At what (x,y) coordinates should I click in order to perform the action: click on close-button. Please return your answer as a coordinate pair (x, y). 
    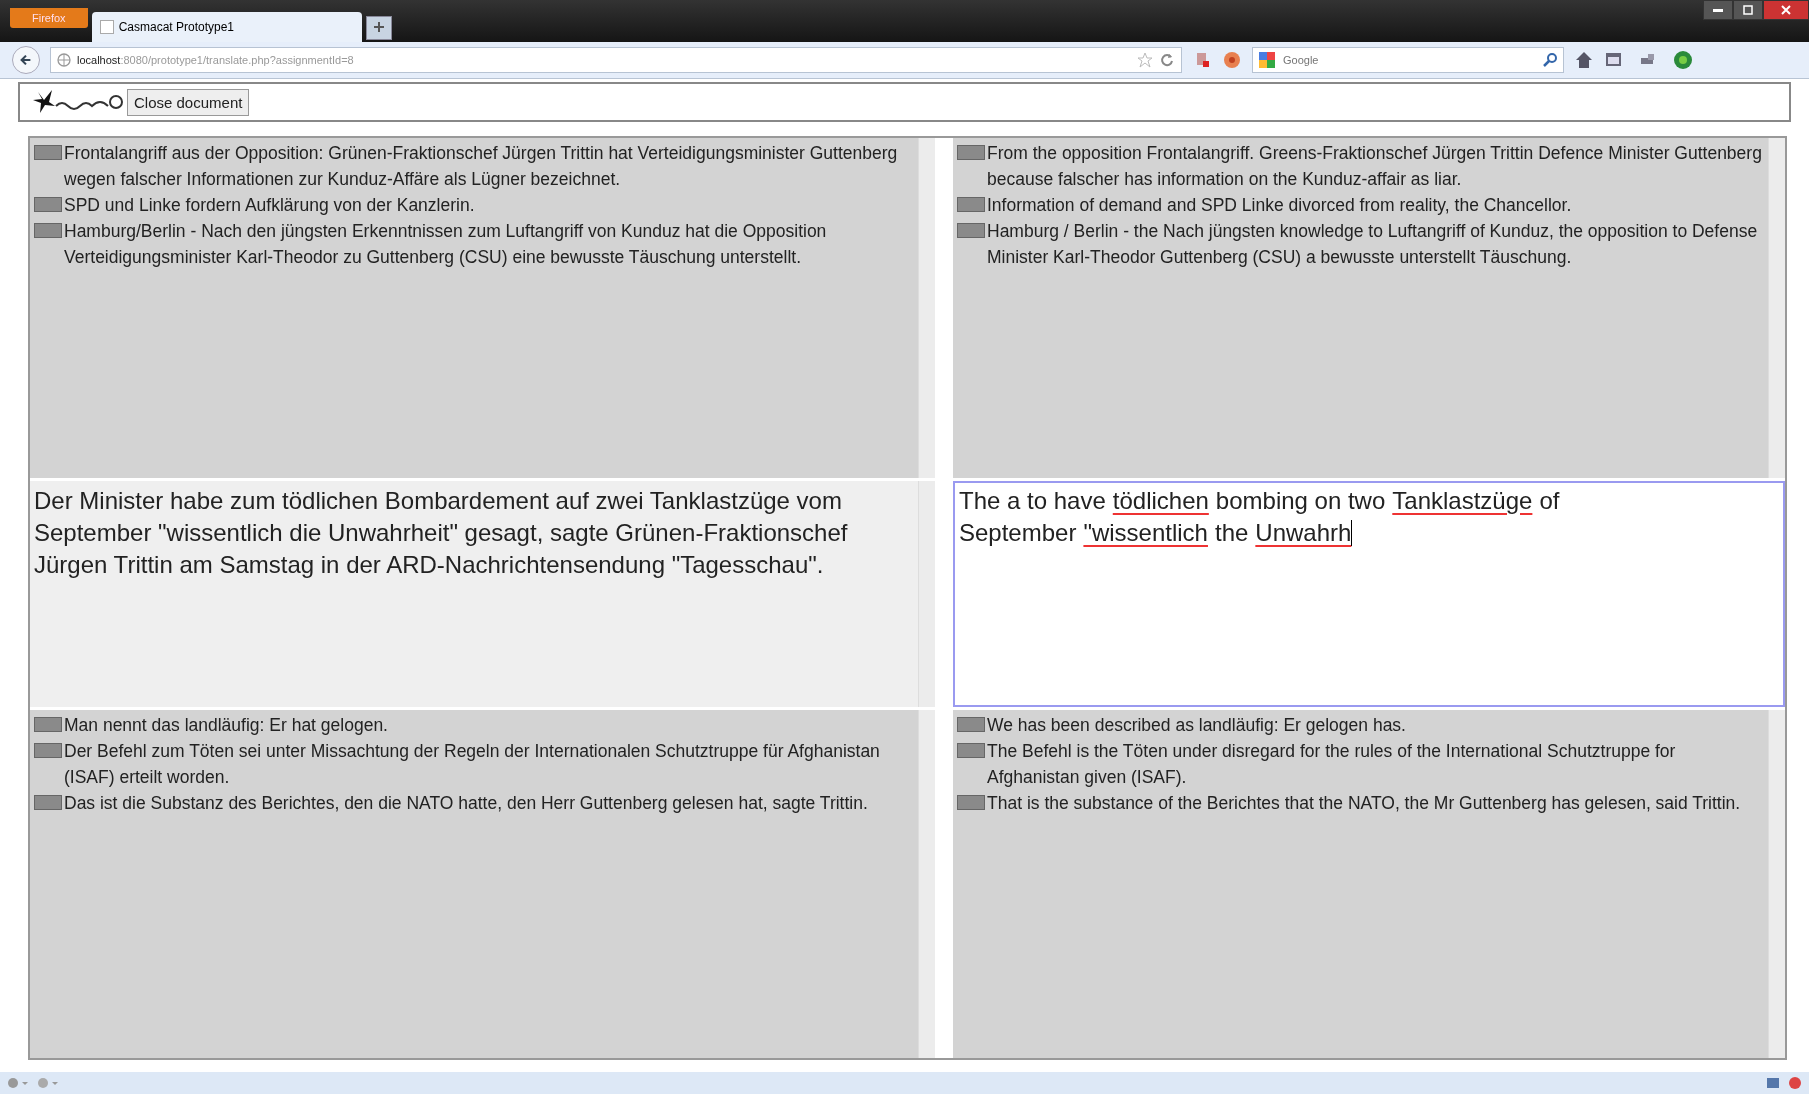
    Looking at the image, I should click on (1786, 10).